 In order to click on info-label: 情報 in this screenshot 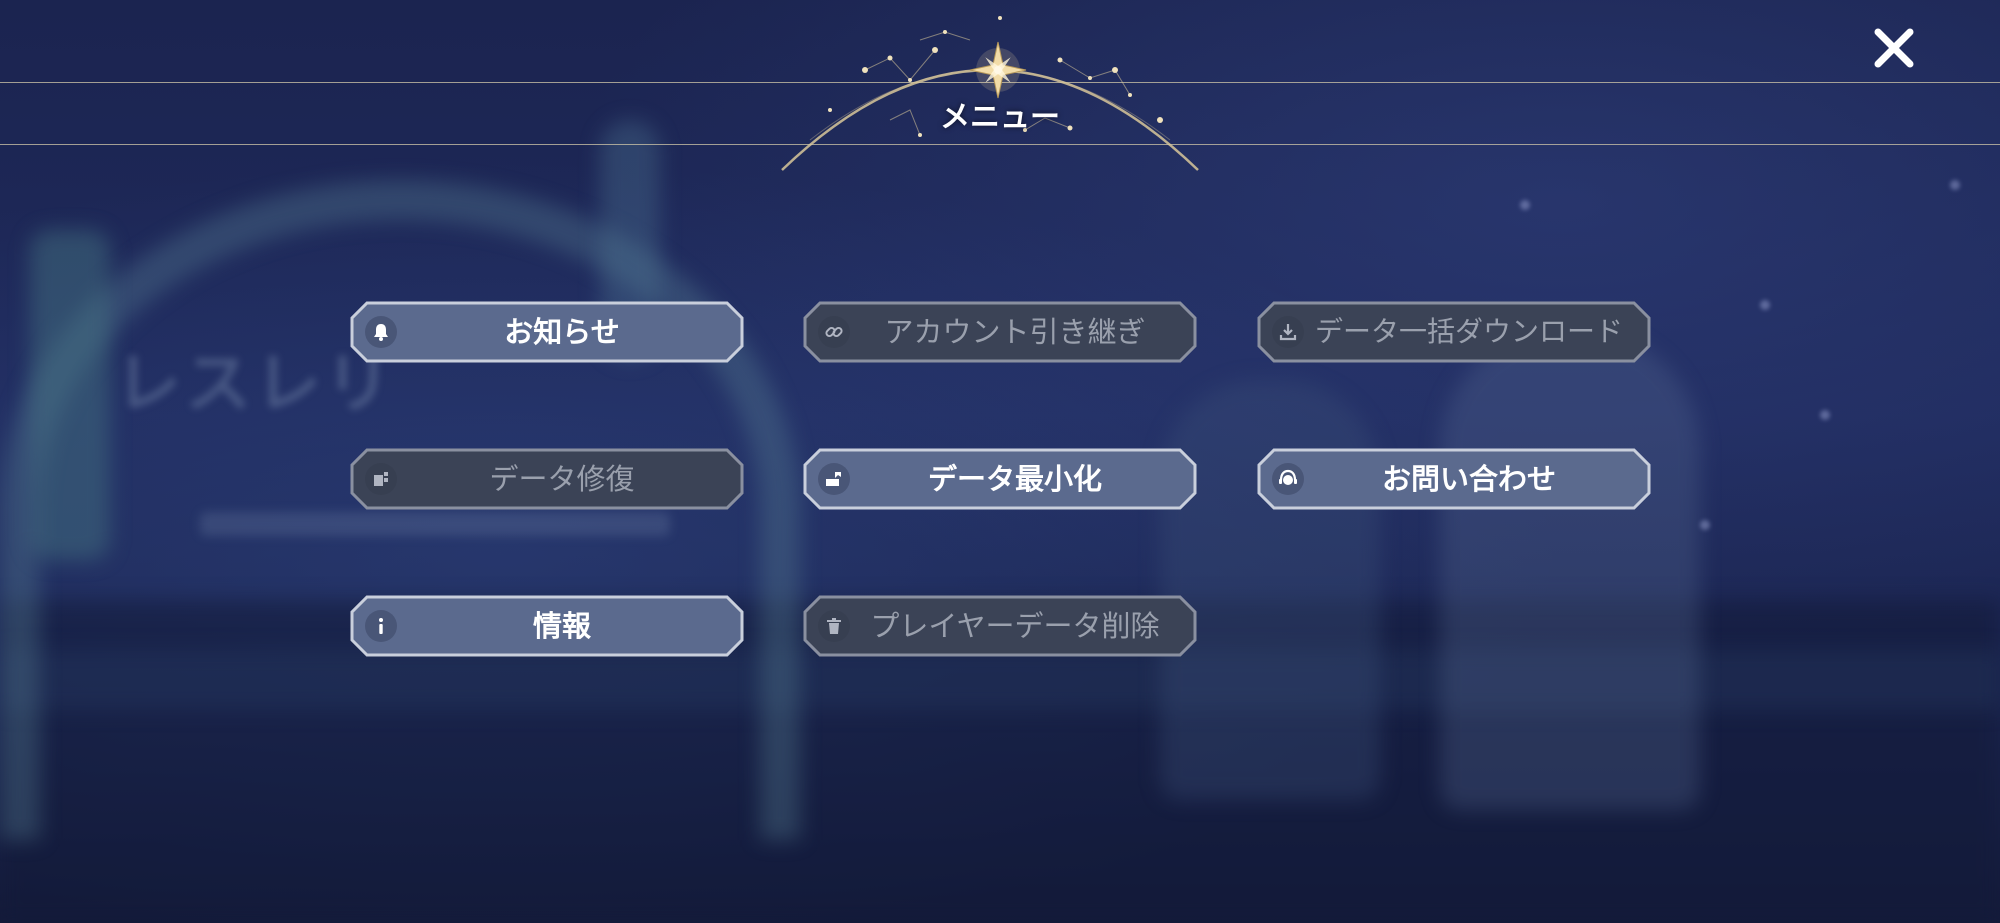, I will do `click(561, 626)`.